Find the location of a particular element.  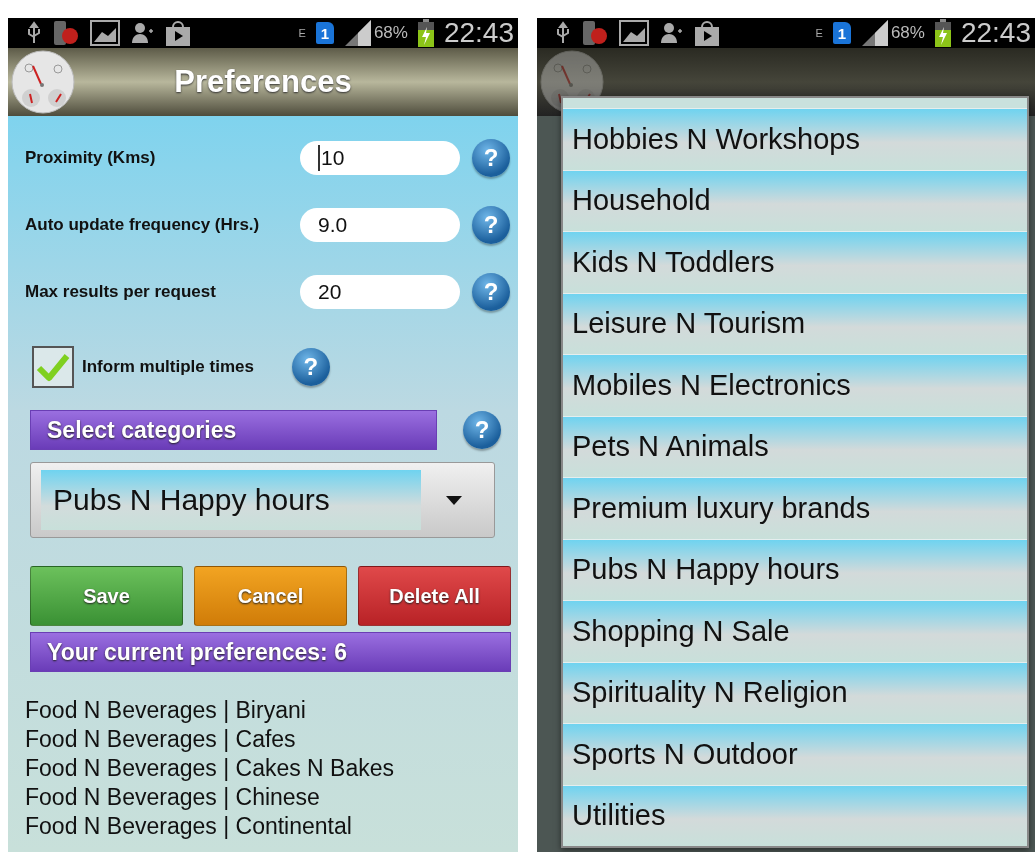

section-header: Your current preferences: 6 is located at coordinates (270, 652).